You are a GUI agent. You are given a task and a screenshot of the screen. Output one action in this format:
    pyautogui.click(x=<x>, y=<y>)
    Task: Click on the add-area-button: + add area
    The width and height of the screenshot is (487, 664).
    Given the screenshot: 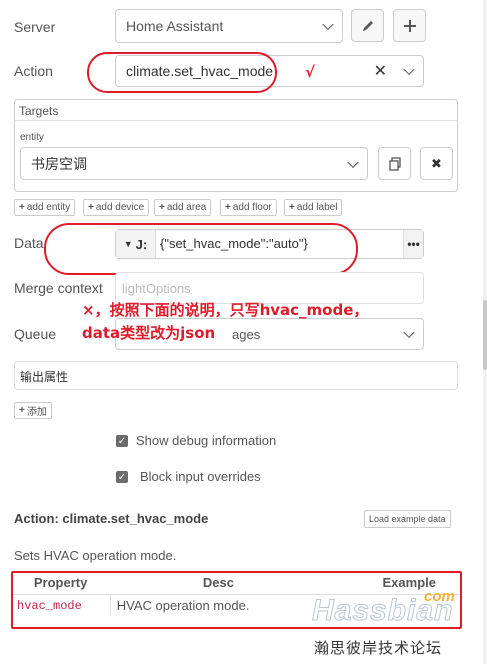 What is the action you would take?
    pyautogui.click(x=183, y=207)
    